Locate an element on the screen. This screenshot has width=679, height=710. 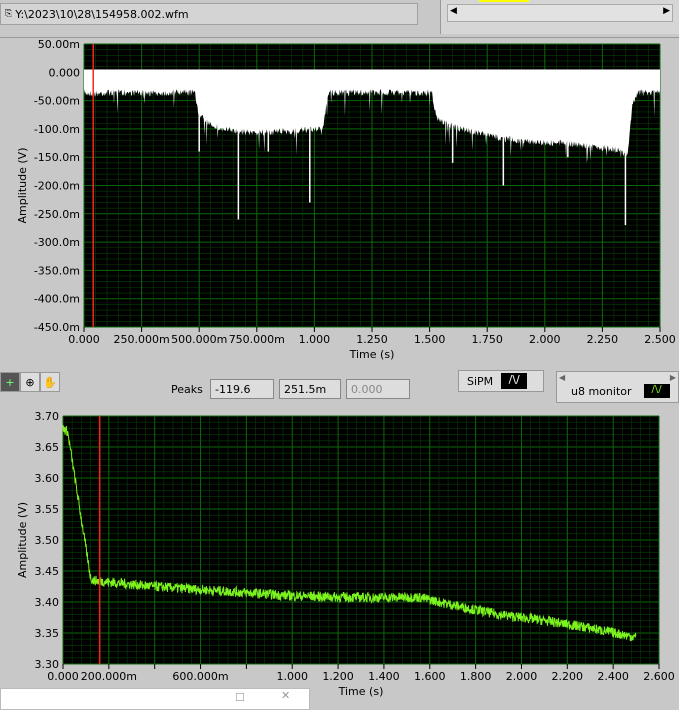
y-tick-label: 3.60 is located at coordinates (47, 478).